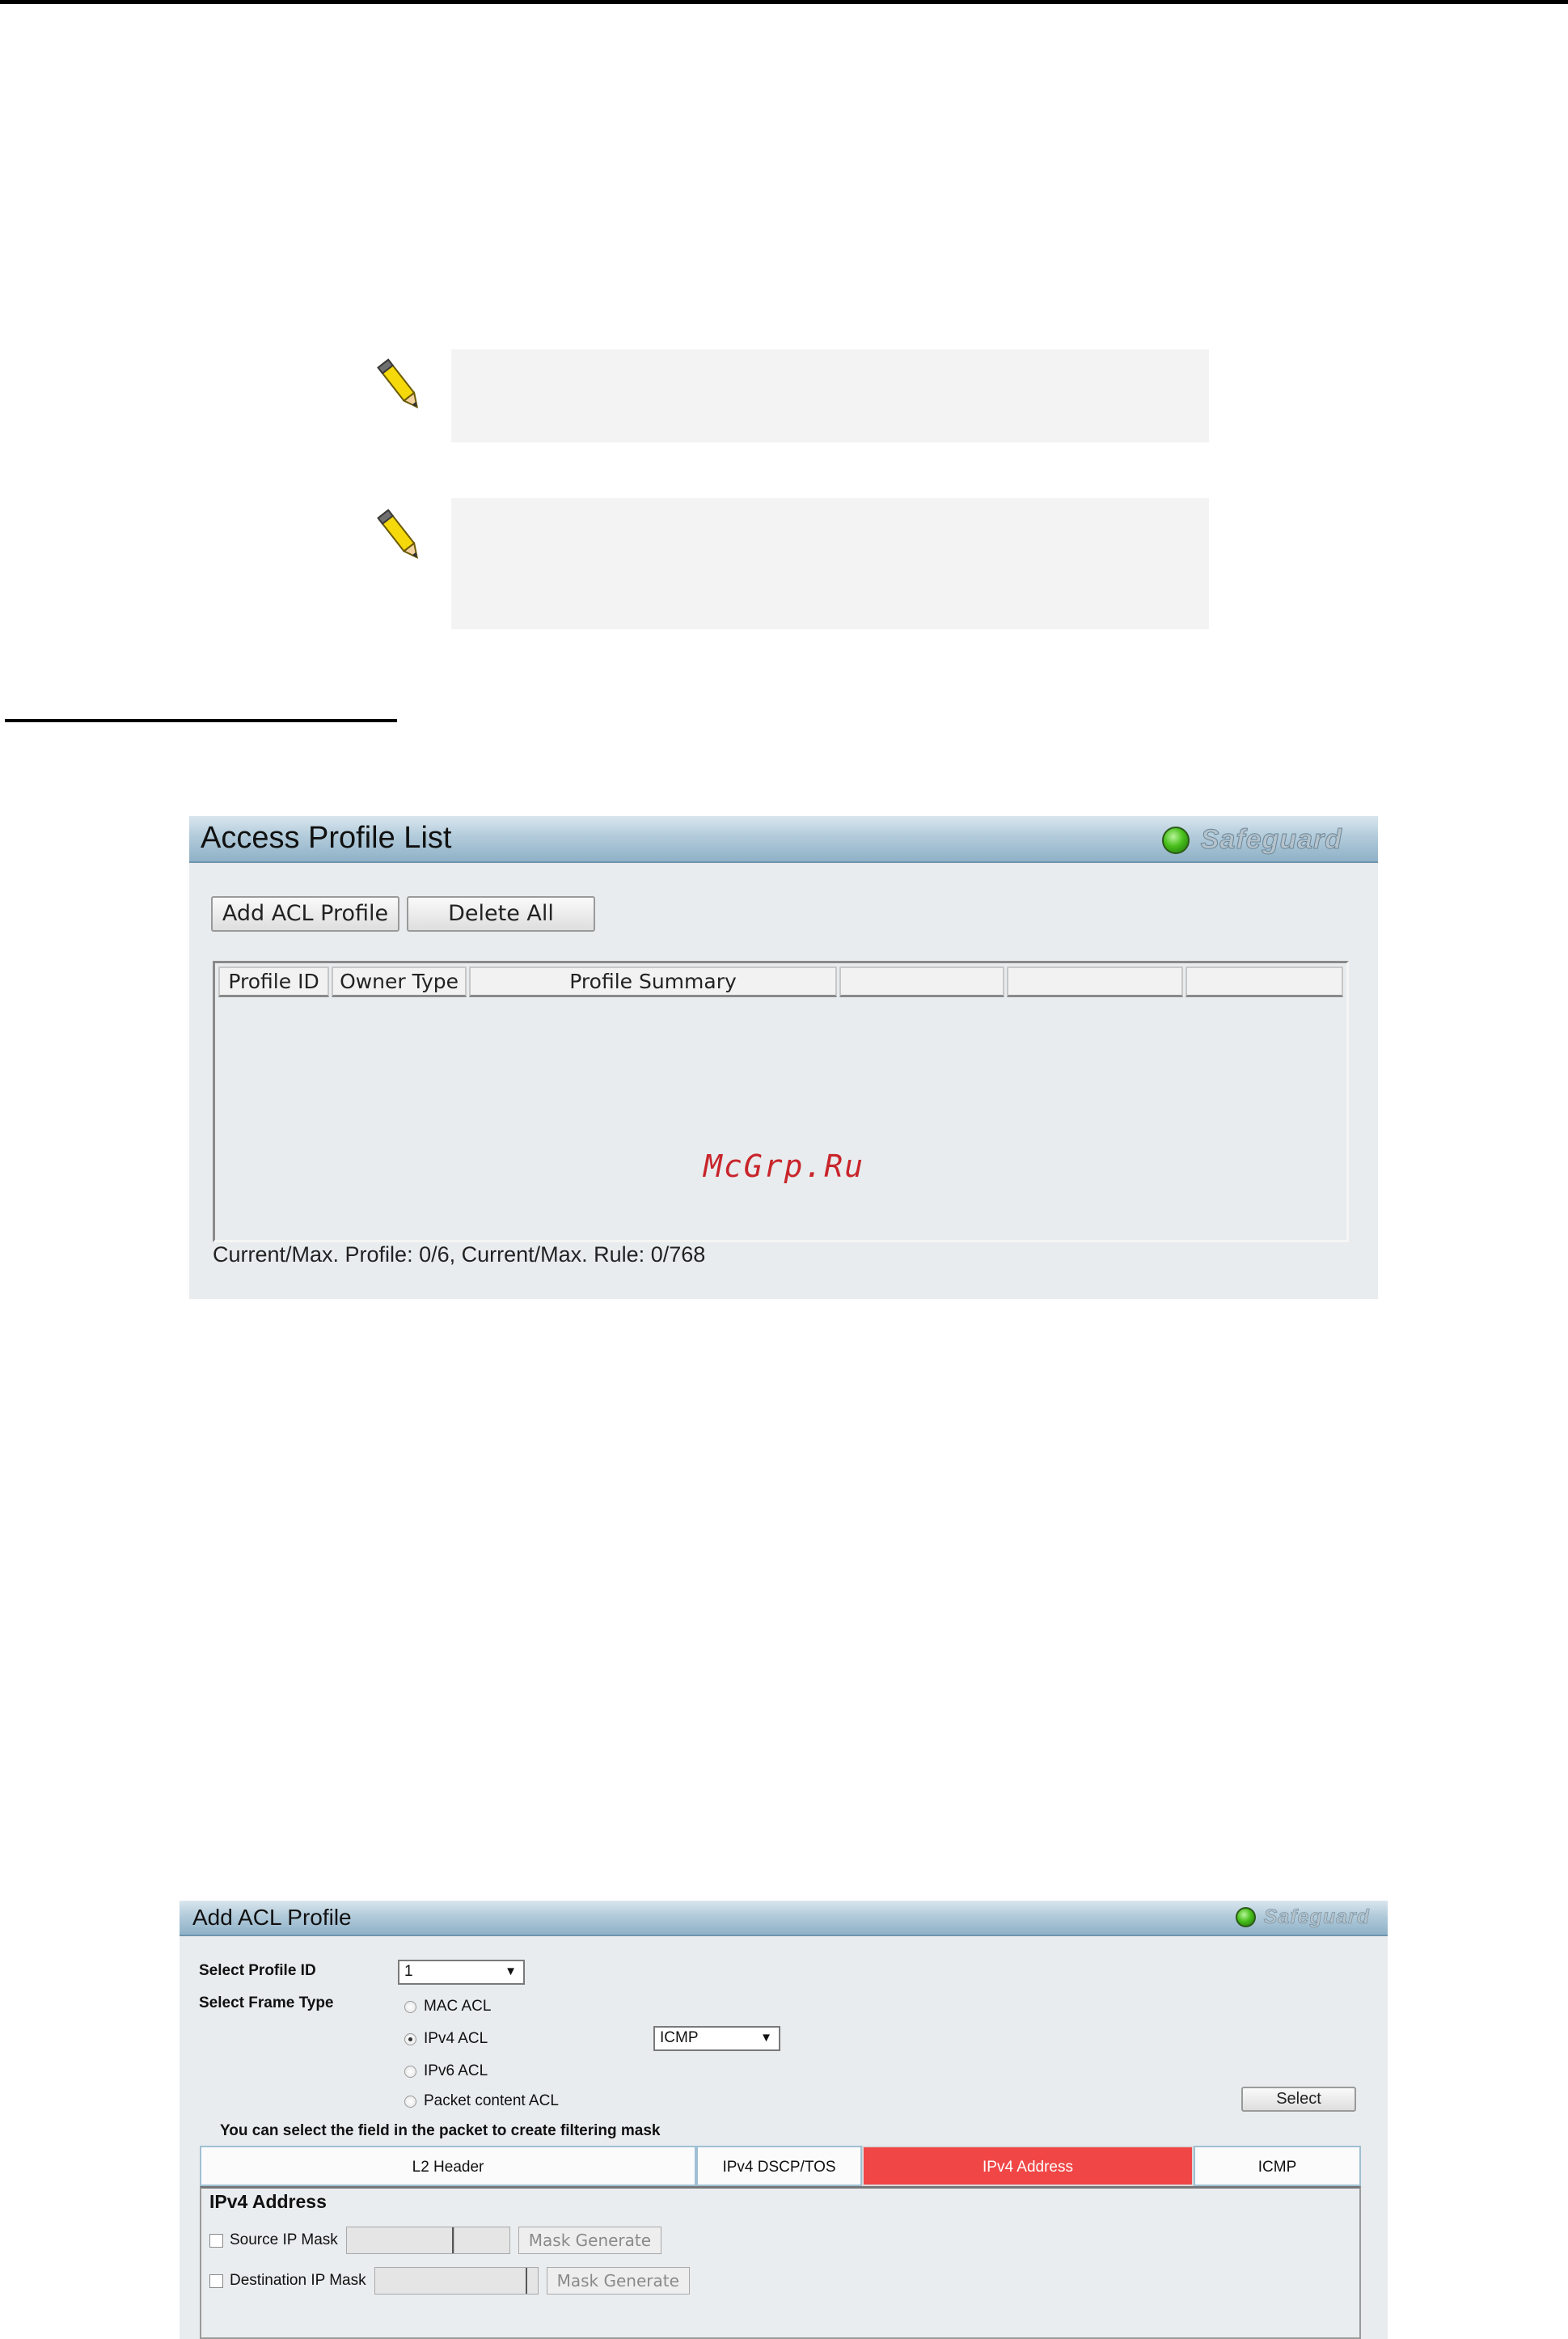 Image resolution: width=1568 pixels, height=2339 pixels. What do you see at coordinates (784, 2) in the screenshot?
I see `page-top-rule` at bounding box center [784, 2].